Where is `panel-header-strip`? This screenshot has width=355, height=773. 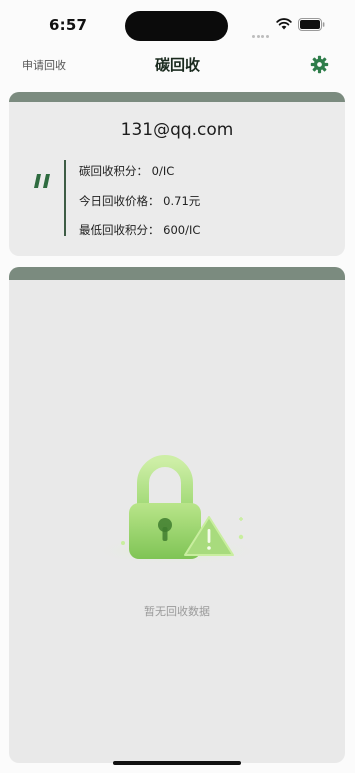
panel-header-strip is located at coordinates (177, 273).